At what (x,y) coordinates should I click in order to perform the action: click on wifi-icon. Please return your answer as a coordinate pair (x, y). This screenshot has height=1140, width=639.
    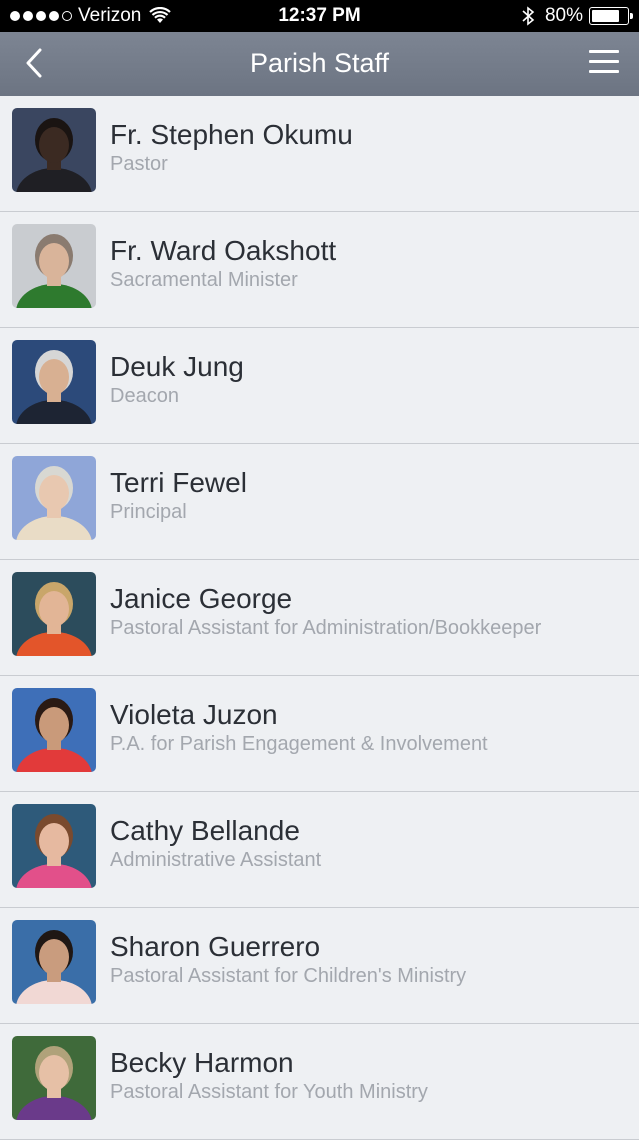
    Looking at the image, I should click on (160, 15).